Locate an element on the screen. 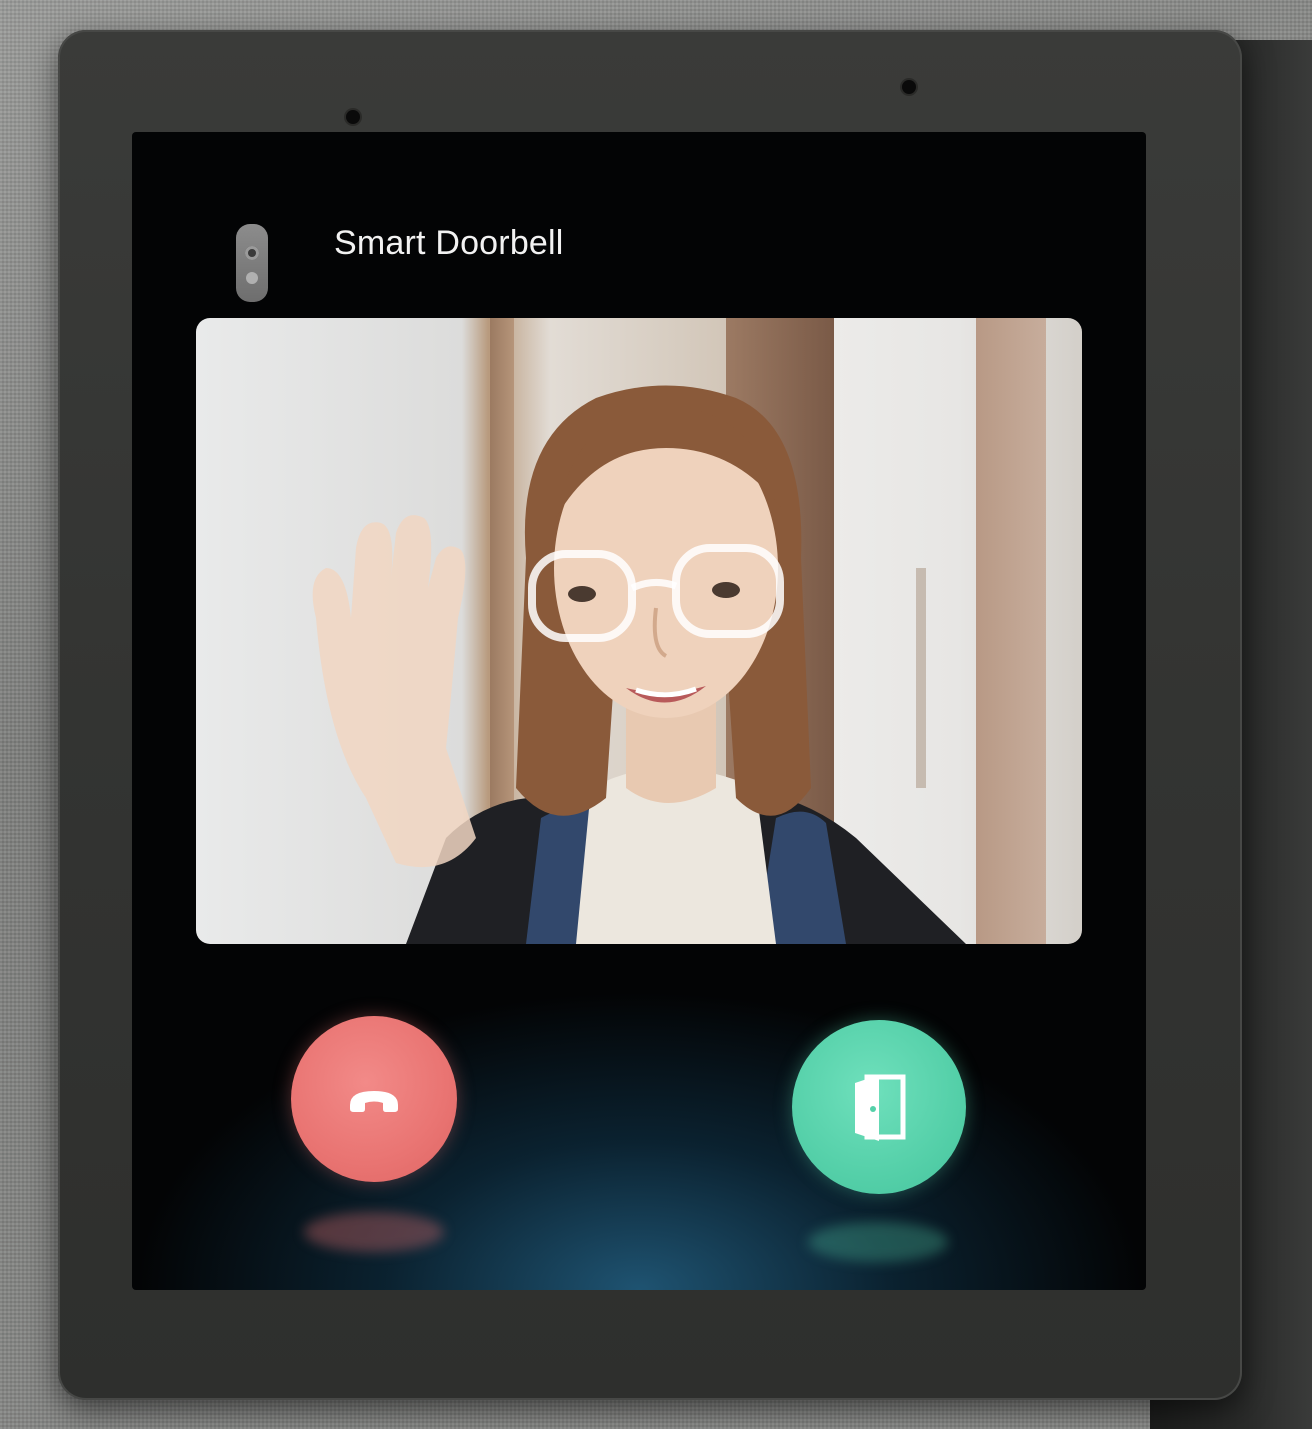  door-open-icon is located at coordinates (880, 1107).